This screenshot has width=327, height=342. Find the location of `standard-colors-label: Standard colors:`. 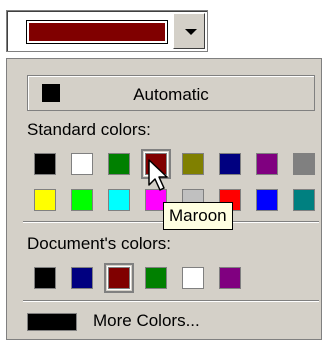

standard-colors-label: Standard colors: is located at coordinates (89, 129).